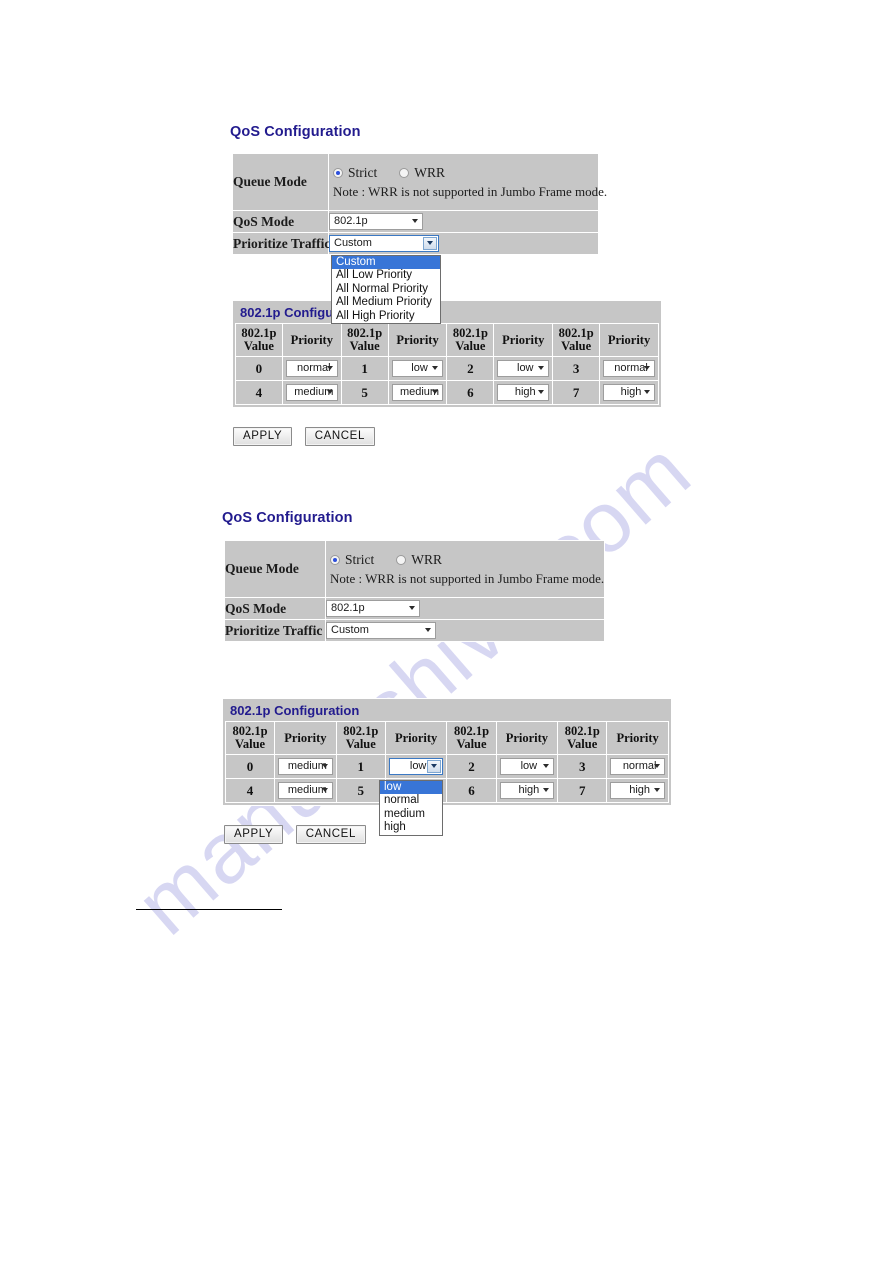 The image size is (893, 1263). Describe the element at coordinates (411, 827) in the screenshot. I see `dropdown-option: high` at that location.